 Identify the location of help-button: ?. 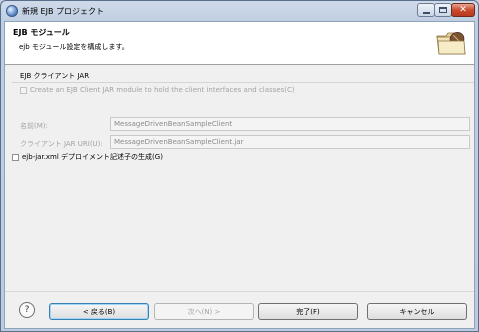
(27, 310).